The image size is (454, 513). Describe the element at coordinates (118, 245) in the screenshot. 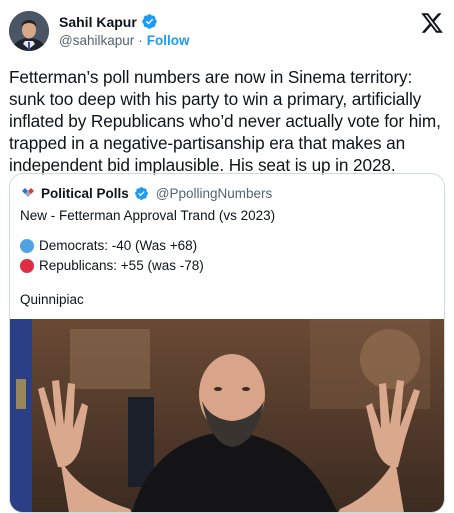

I see `democrats-stat: Democrats: -40 (Was +68)` at that location.